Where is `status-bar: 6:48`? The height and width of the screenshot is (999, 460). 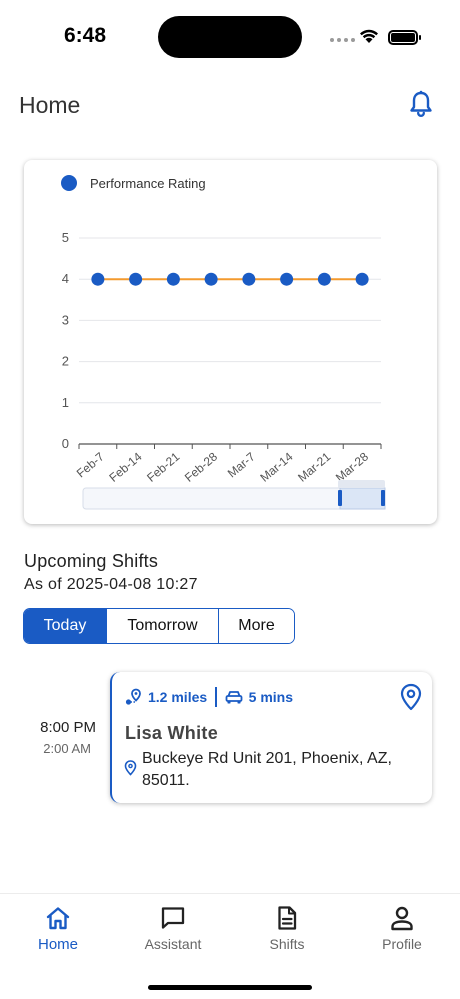 status-bar: 6:48 is located at coordinates (230, 37).